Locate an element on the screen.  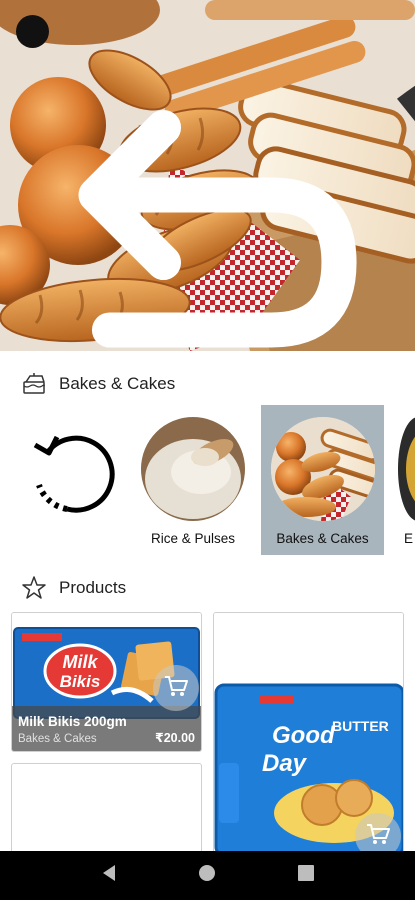
camera-cutout-dot is located at coordinates (32, 31).